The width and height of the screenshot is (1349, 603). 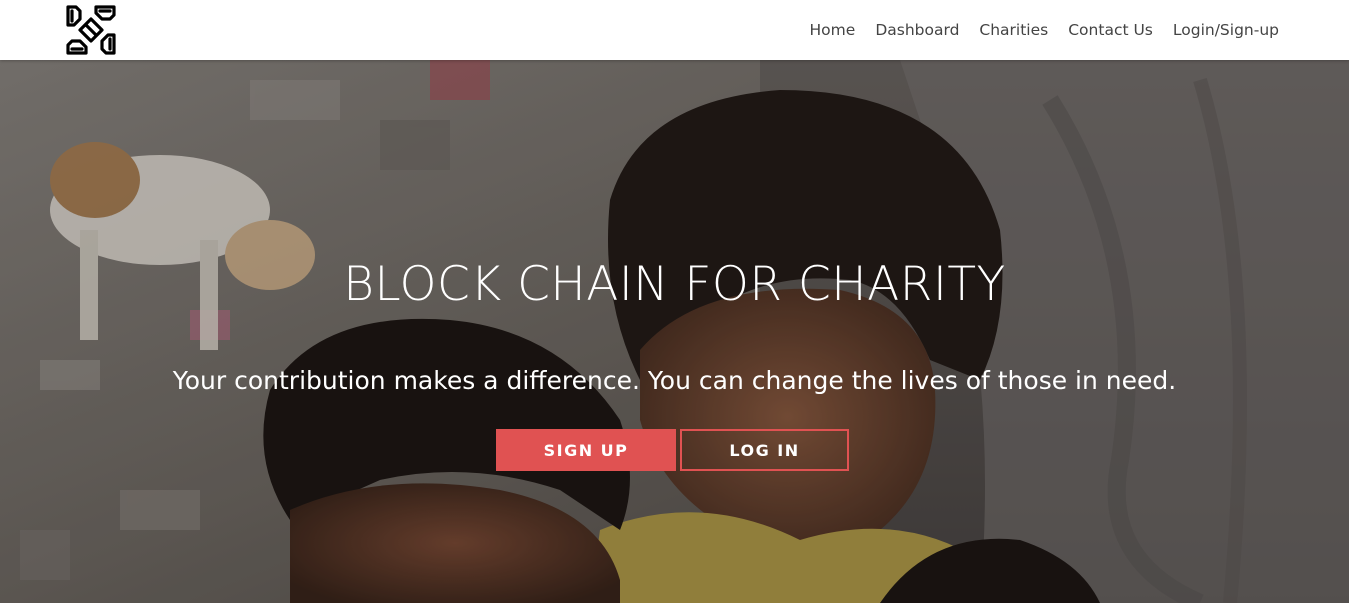 What do you see at coordinates (1226, 30) in the screenshot?
I see `nav-link-login-signup: Login/Sign-up` at bounding box center [1226, 30].